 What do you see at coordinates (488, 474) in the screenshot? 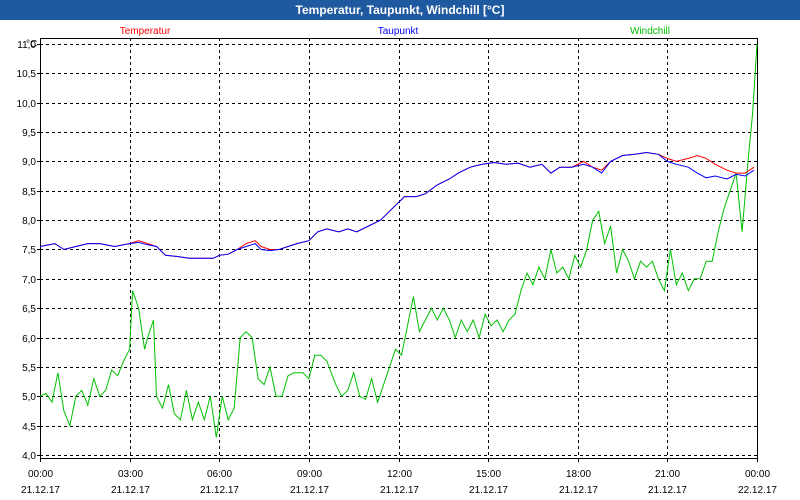
I see `x-tick-label-time: 15:00` at bounding box center [488, 474].